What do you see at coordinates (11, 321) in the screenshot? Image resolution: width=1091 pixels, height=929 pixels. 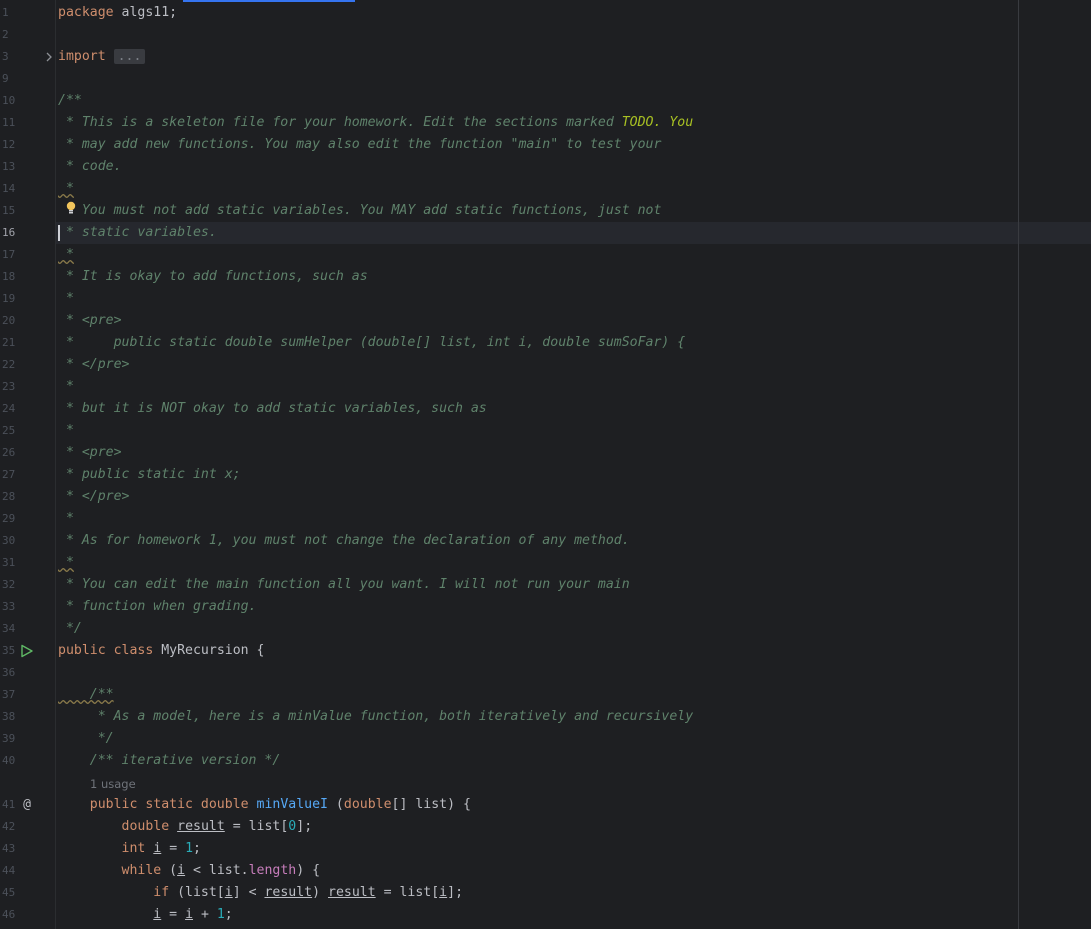 I see `line-number: 20` at bounding box center [11, 321].